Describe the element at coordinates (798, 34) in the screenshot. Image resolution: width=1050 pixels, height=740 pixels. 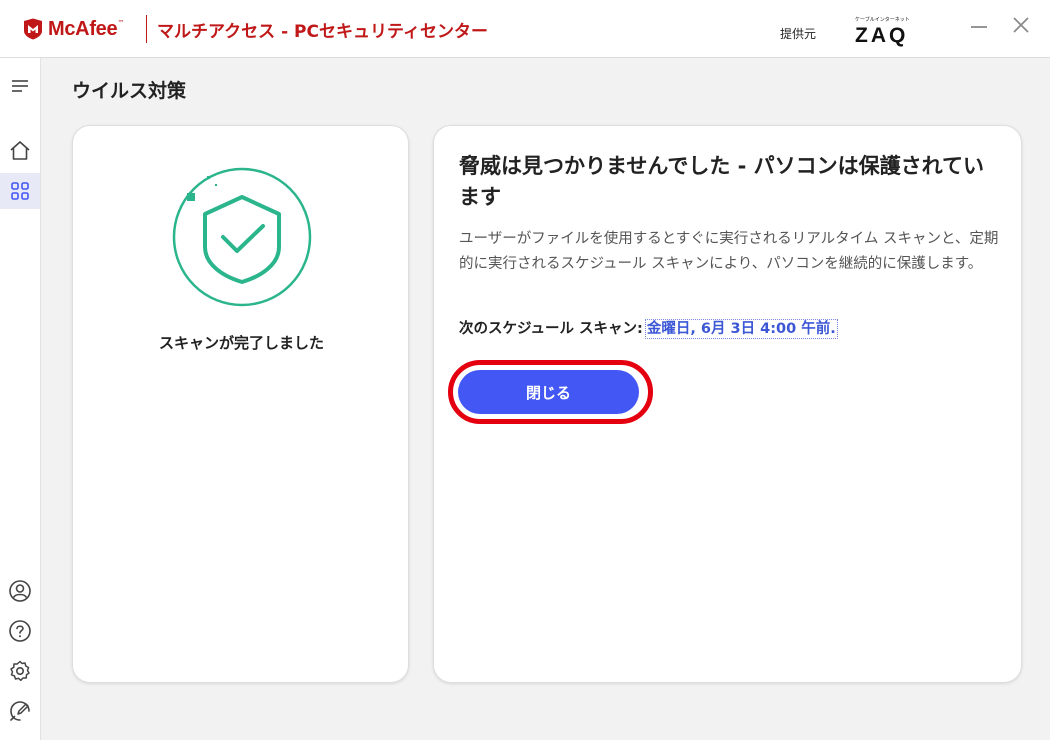
I see `provider-label: 提供元` at that location.